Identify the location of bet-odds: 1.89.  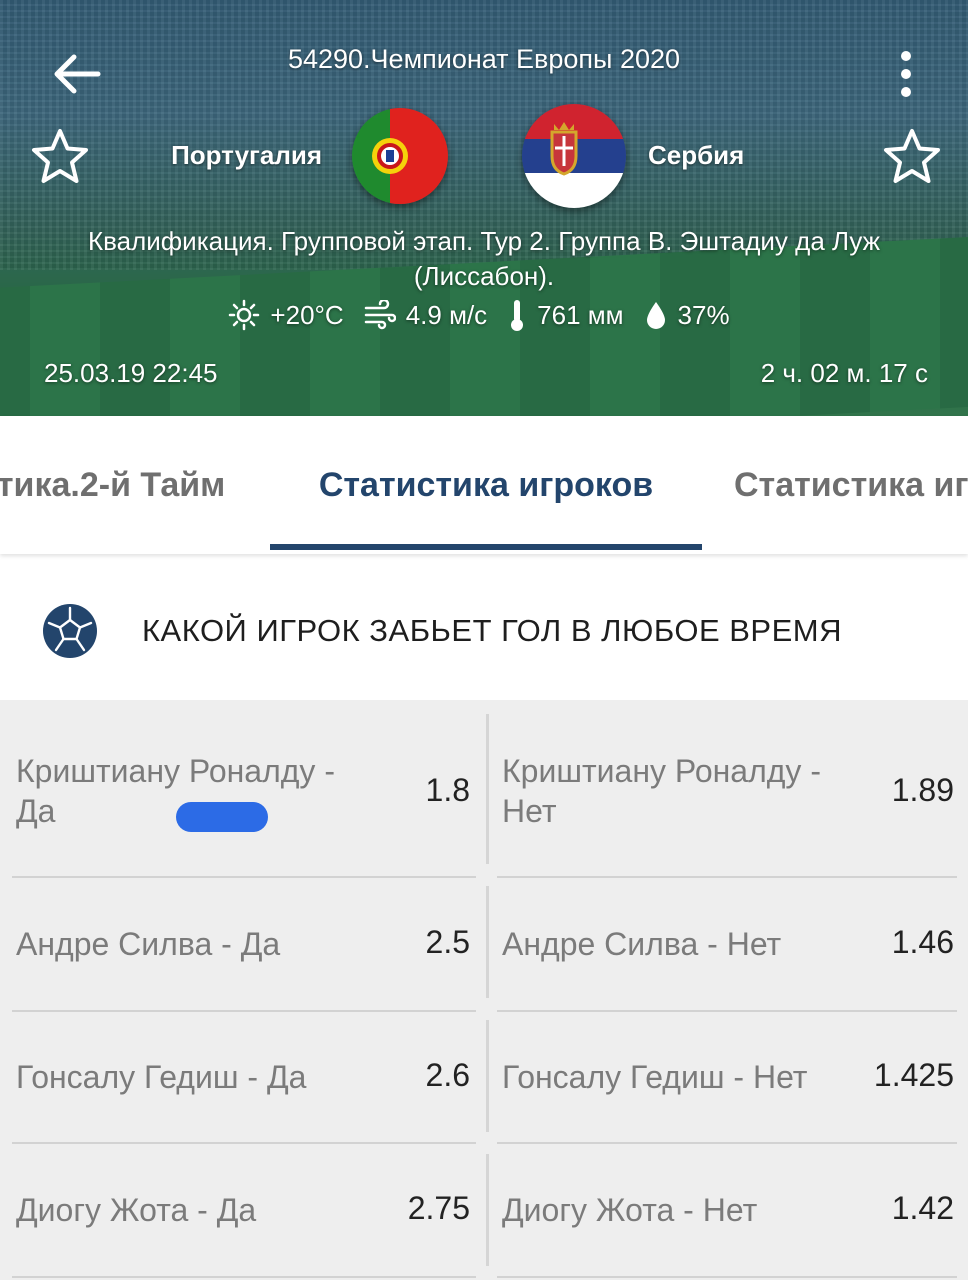
(922, 790).